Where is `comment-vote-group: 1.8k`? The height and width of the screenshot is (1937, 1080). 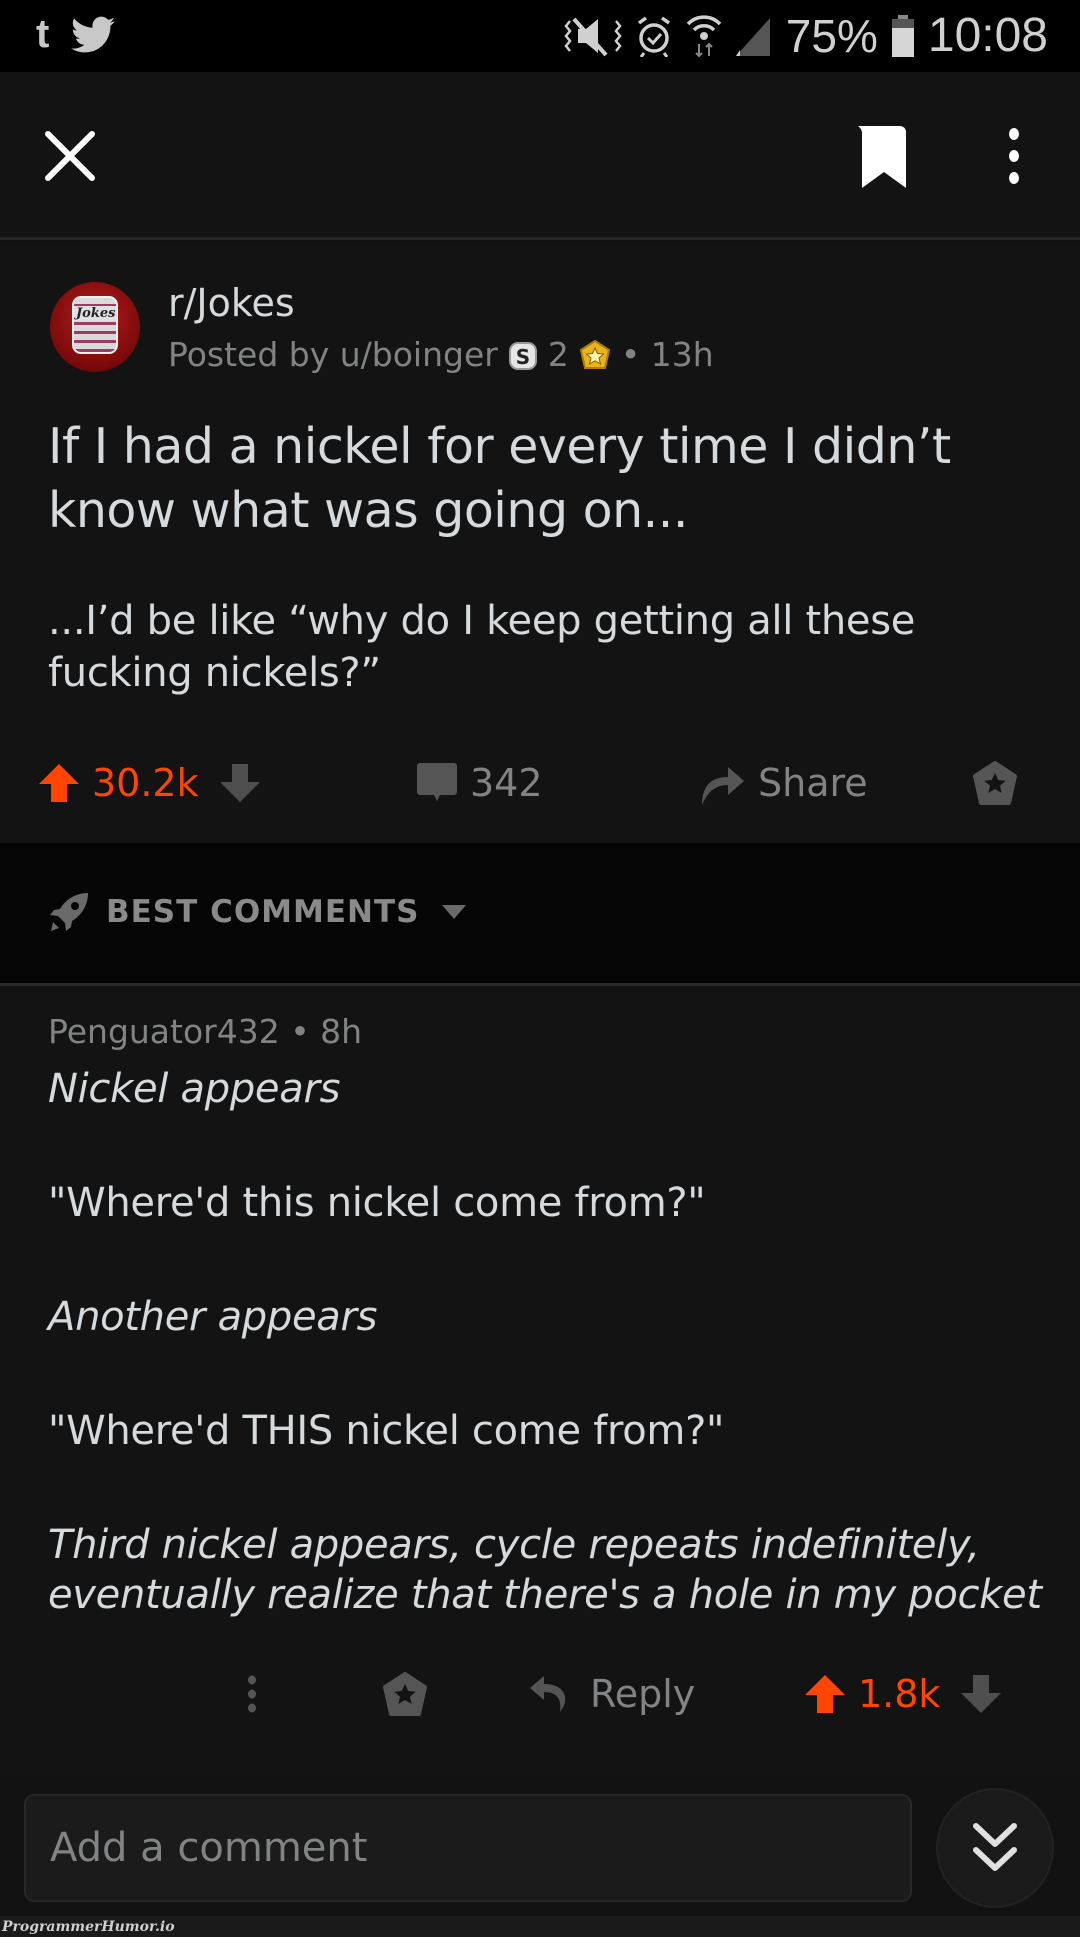 comment-vote-group: 1.8k is located at coordinates (903, 1694).